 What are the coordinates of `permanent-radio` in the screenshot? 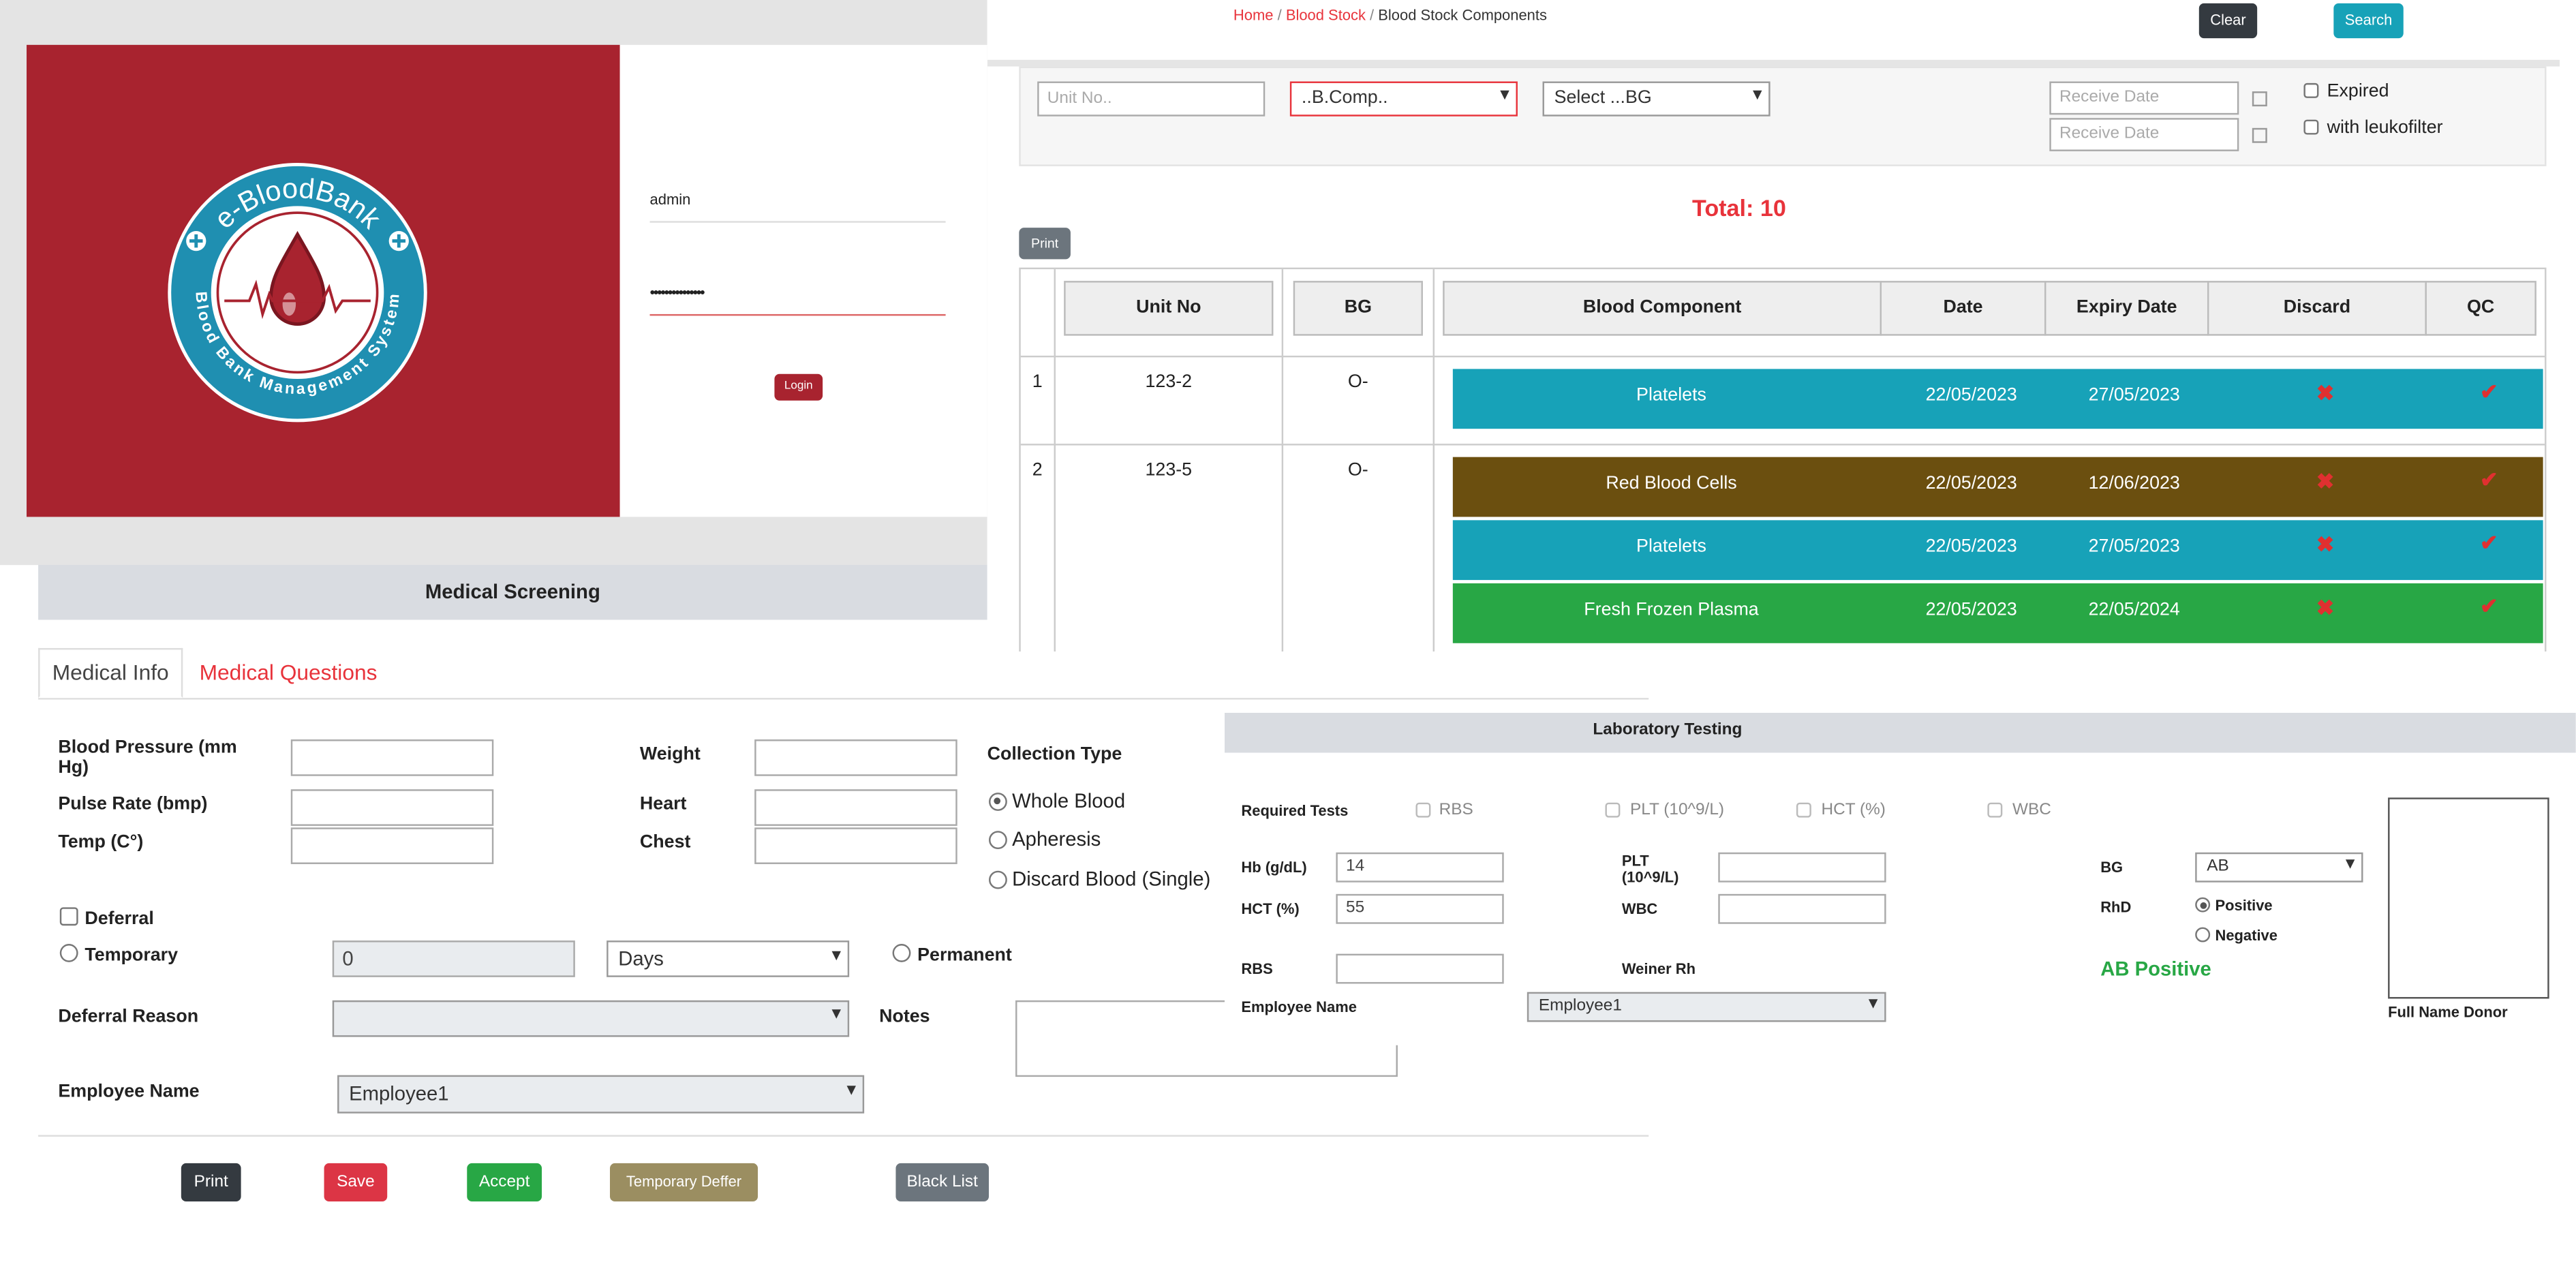 It's located at (901, 953).